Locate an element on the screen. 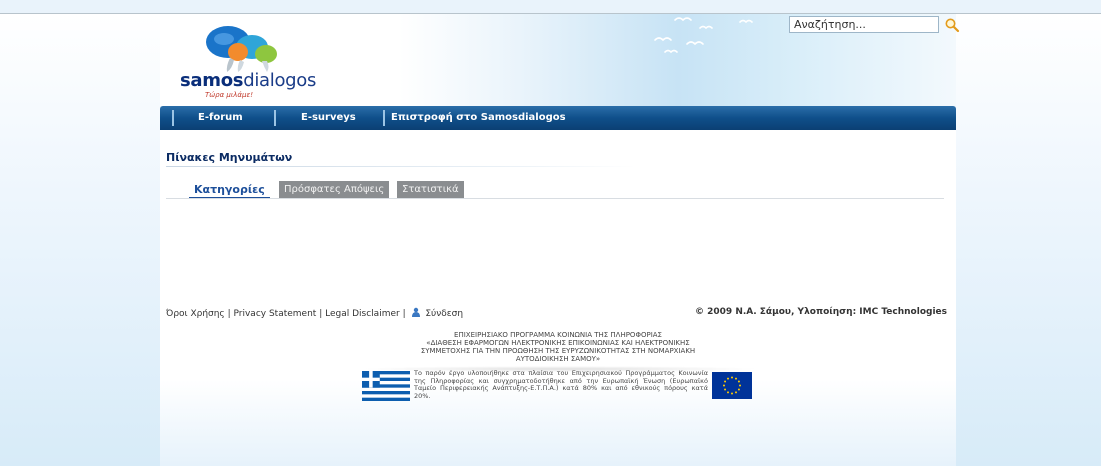  tabs-divider is located at coordinates (555, 198).